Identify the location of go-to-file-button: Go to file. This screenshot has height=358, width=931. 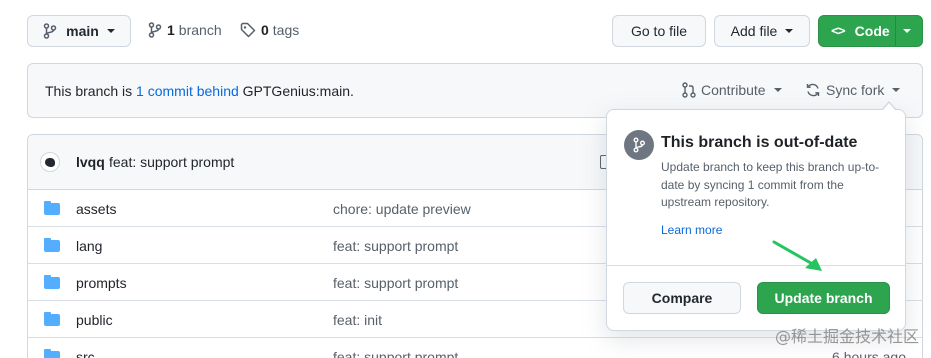
(659, 31).